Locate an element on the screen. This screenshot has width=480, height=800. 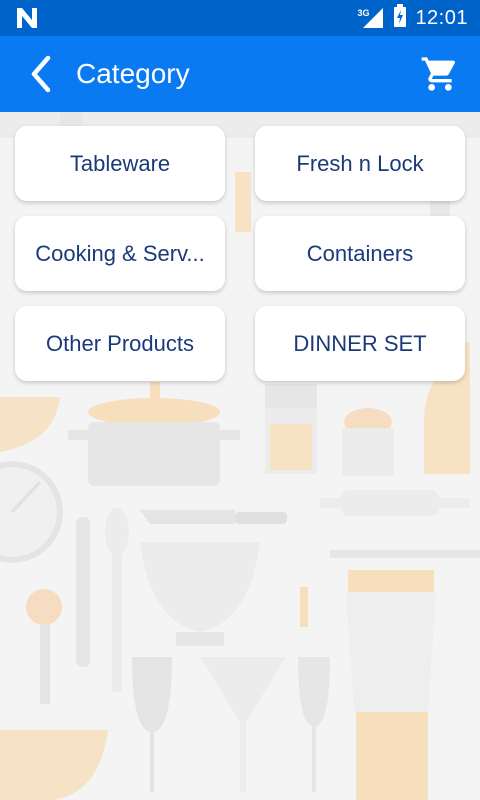
cart-icon is located at coordinates (438, 74).